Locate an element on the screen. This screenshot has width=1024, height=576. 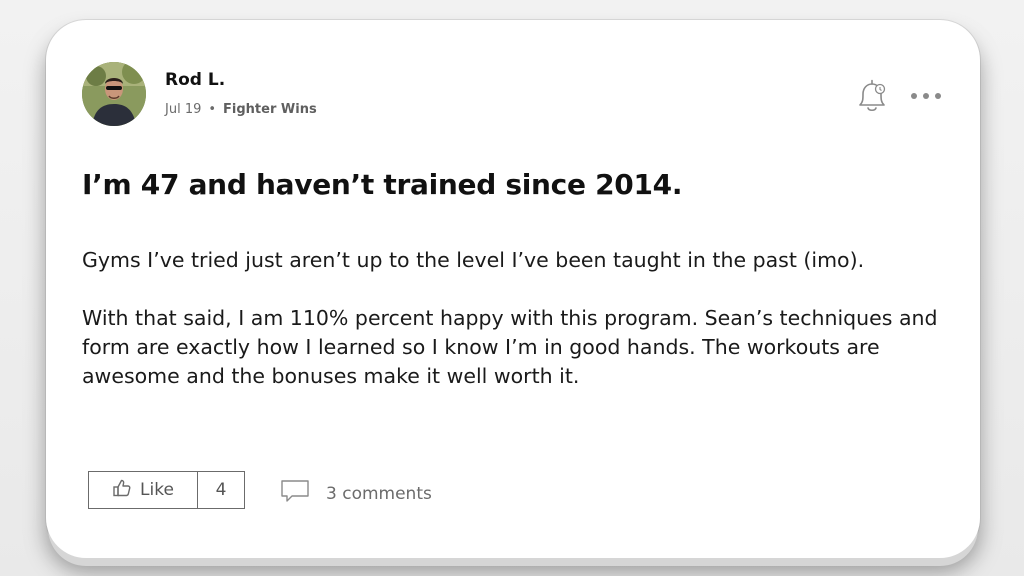
group-name: Fighter Wins is located at coordinates (270, 109).